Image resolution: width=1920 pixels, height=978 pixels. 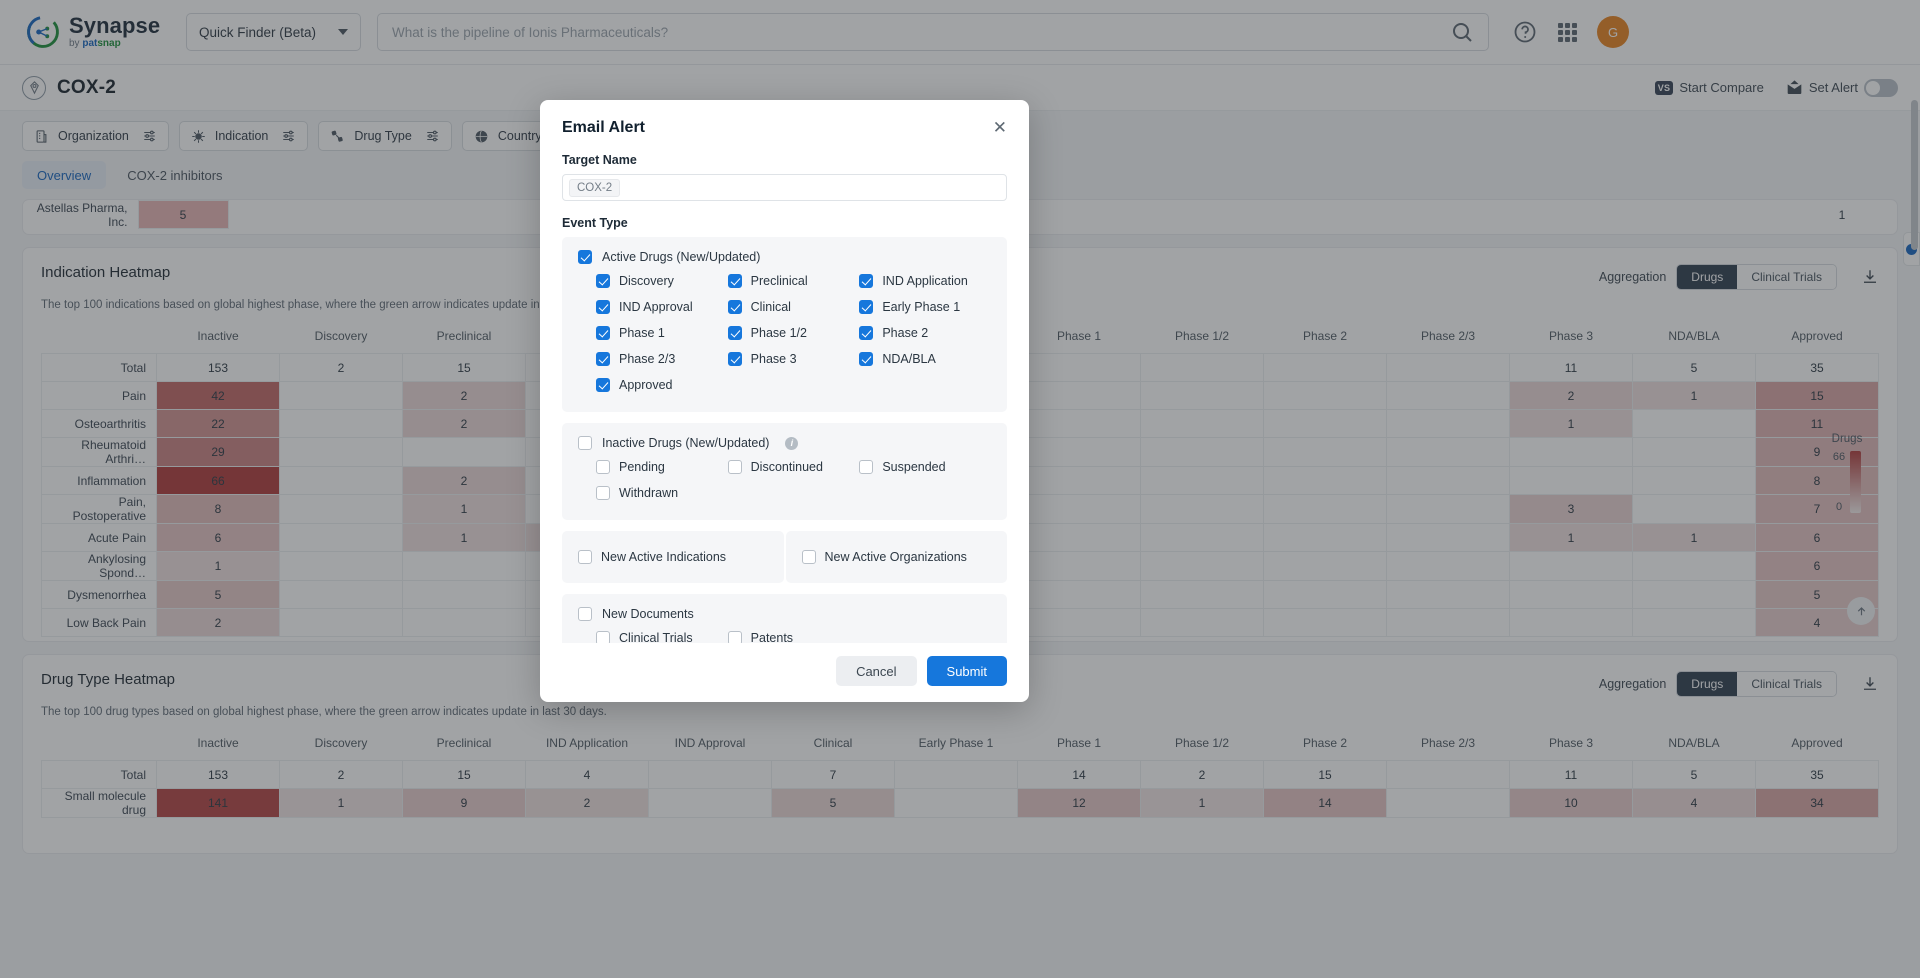 I want to click on checkbox-pending, so click(x=603, y=467).